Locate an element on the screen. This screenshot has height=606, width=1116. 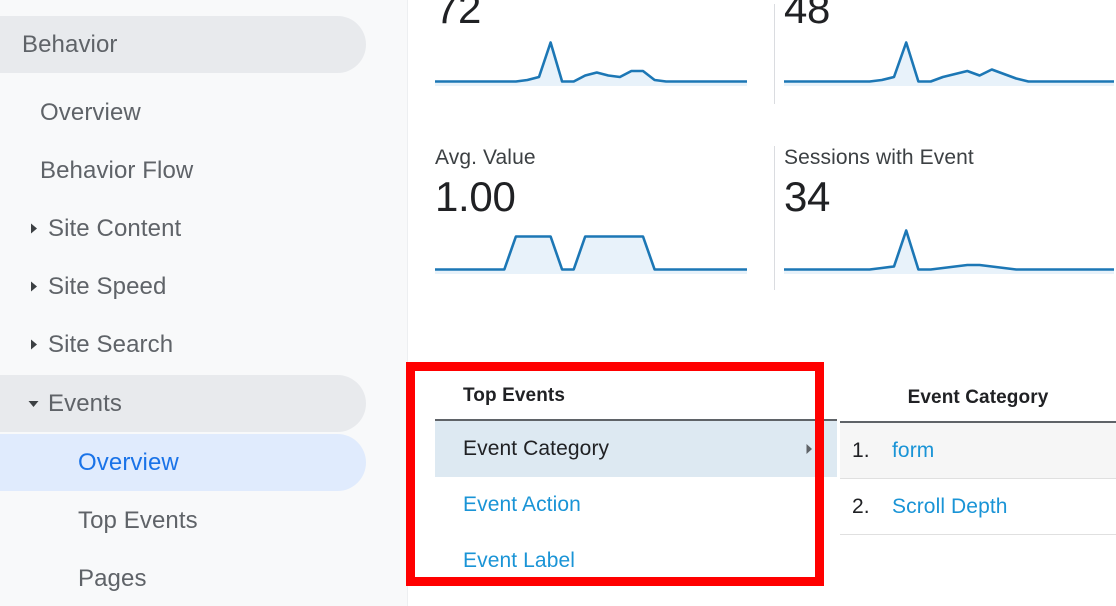
metrics-divider-top is located at coordinates (774, 54).